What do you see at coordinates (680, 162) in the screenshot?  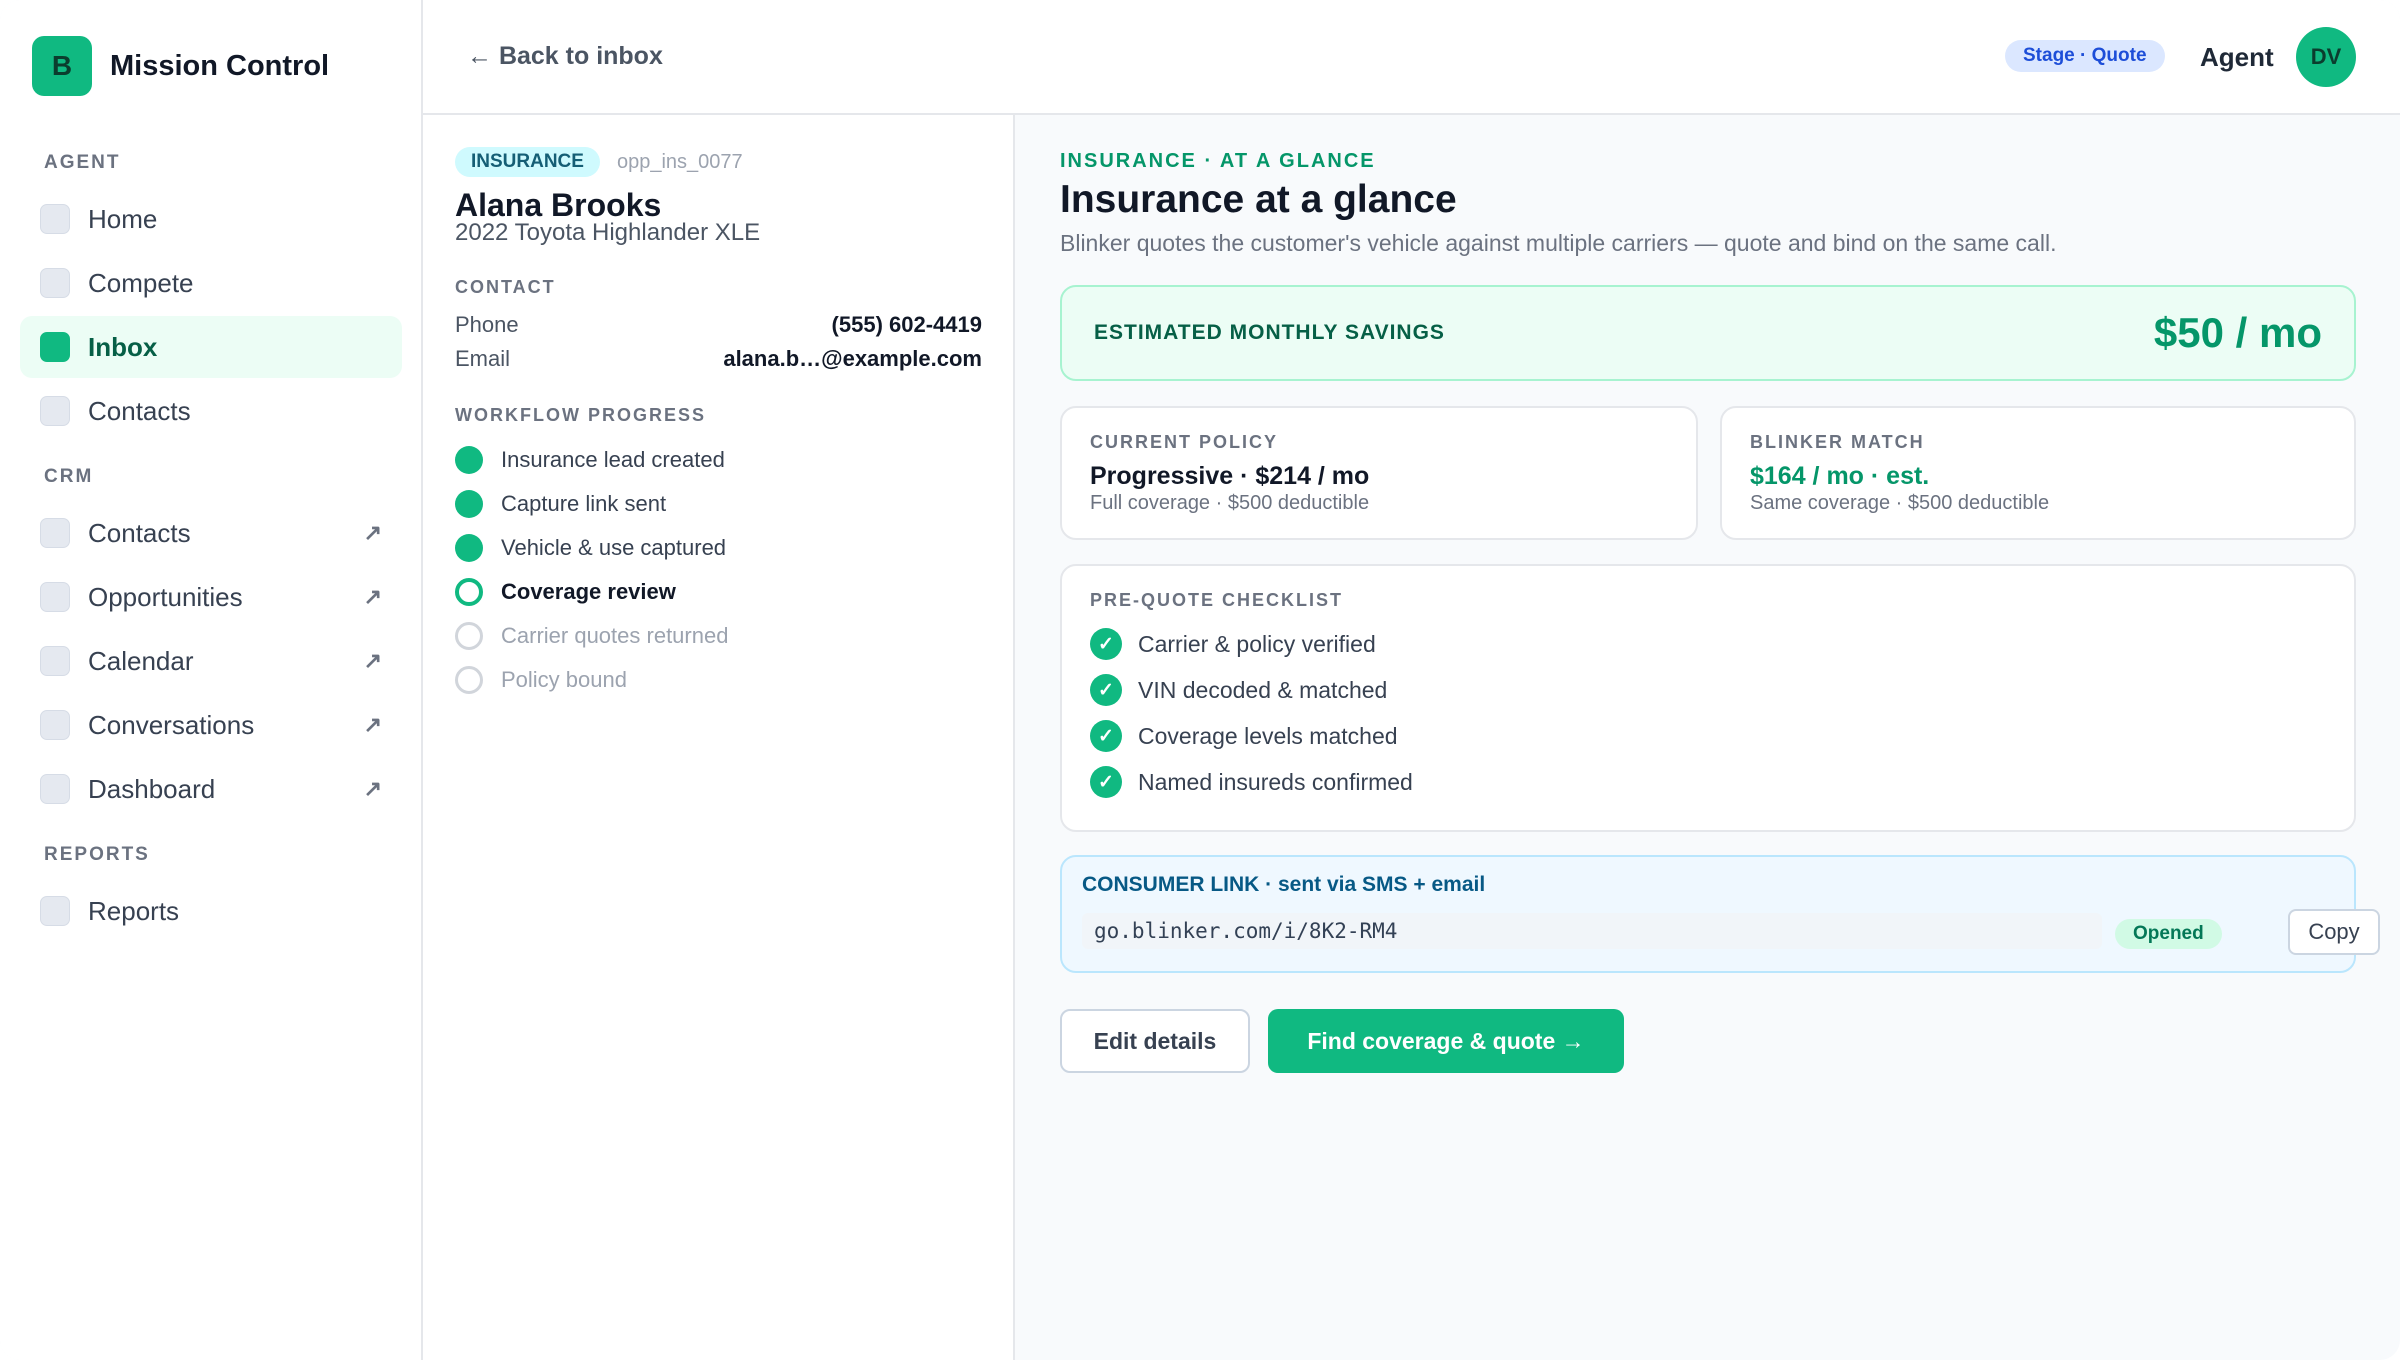 I see `opportunity-id: opp_ins_0077` at bounding box center [680, 162].